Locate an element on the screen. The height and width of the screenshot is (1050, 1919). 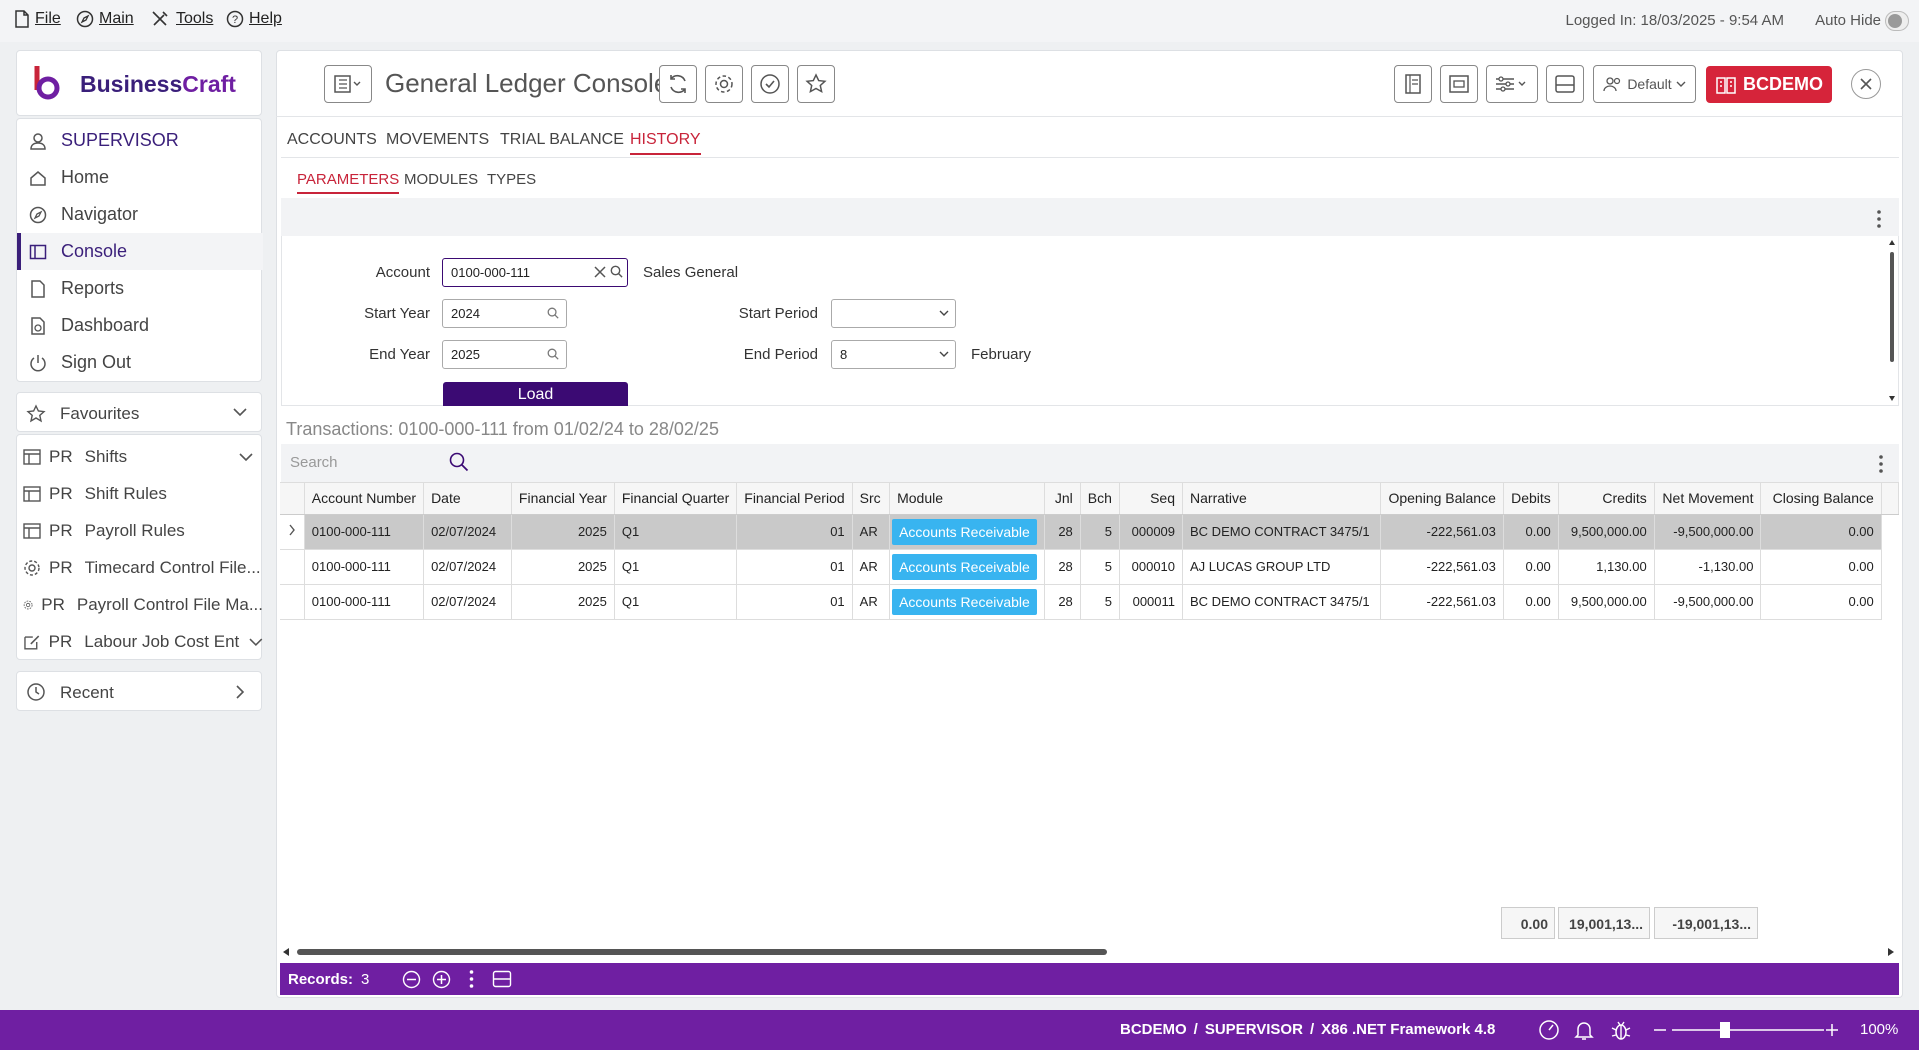
sidebar-item-sign-out: Sign Out is located at coordinates (140, 362).